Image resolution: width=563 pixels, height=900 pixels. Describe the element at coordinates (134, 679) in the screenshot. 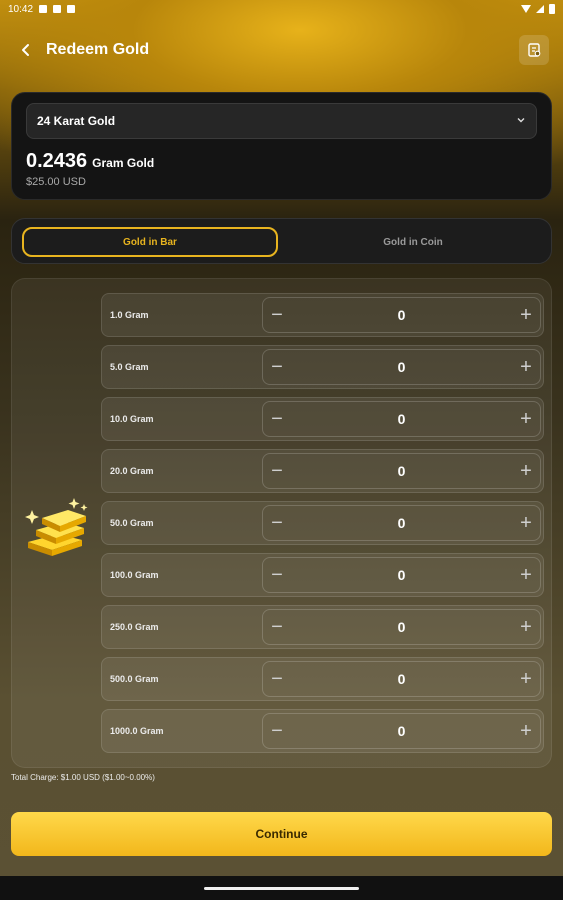

I see `bar-weight-label: 500.0 Gram` at that location.